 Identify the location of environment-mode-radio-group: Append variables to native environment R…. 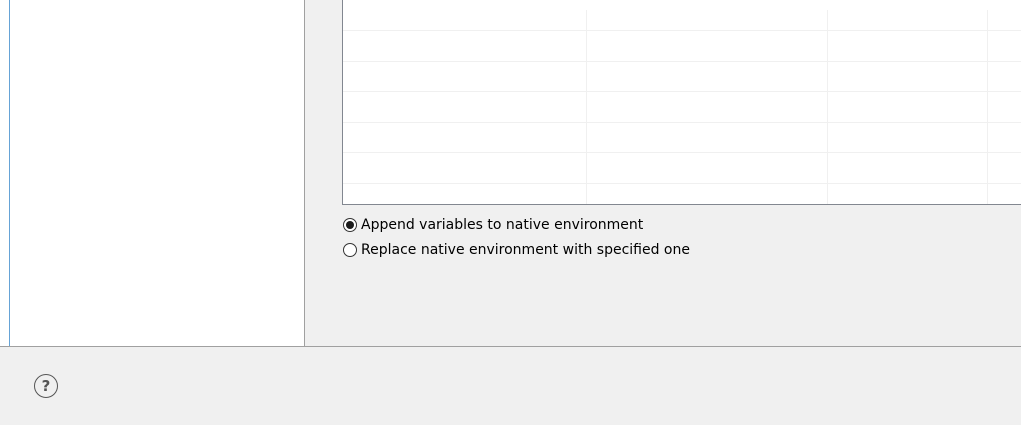
(516, 239).